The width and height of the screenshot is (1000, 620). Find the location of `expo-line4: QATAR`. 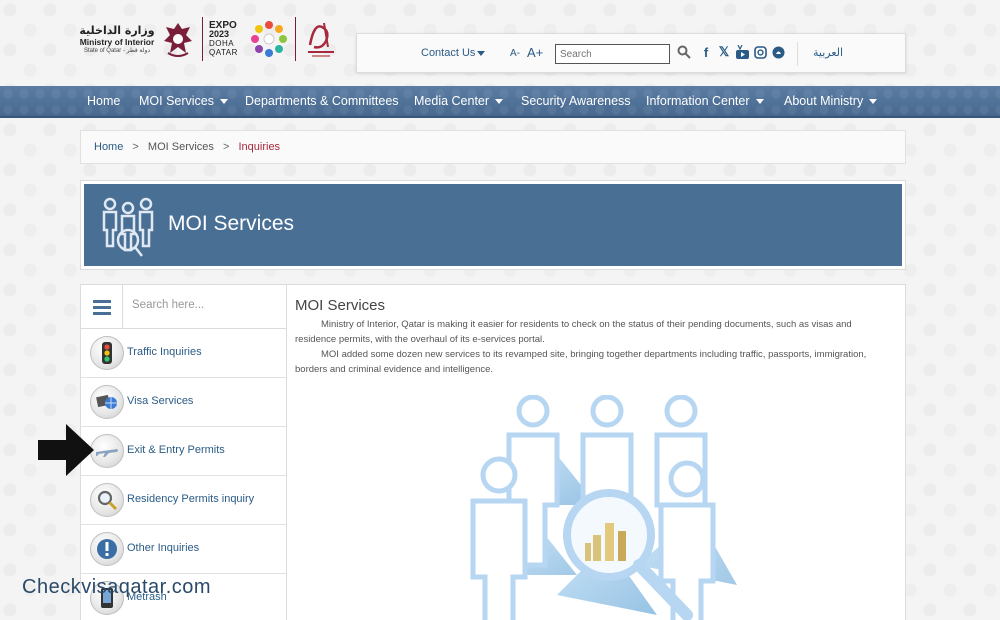

expo-line4: QATAR is located at coordinates (223, 52).